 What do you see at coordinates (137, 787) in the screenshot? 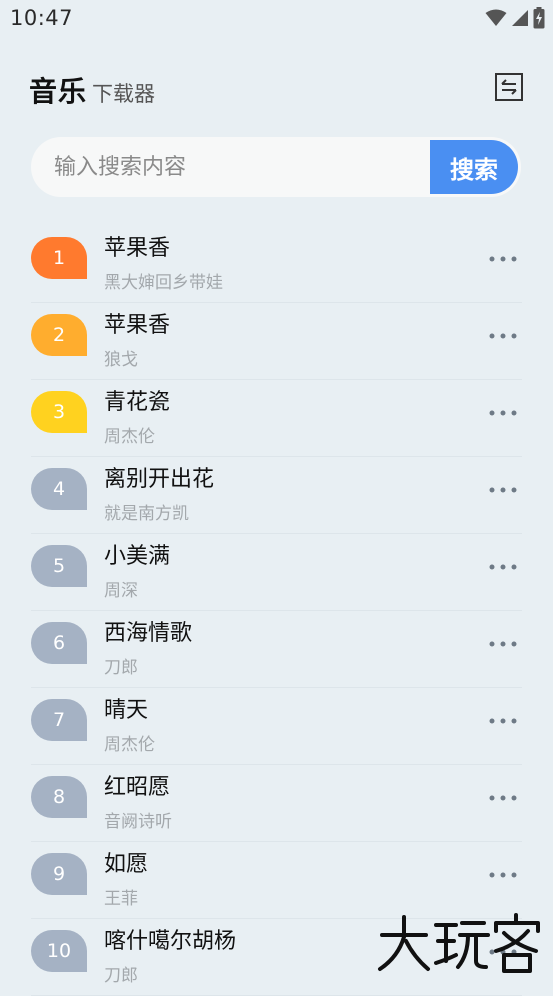
I see `song-title: 红昭愿` at bounding box center [137, 787].